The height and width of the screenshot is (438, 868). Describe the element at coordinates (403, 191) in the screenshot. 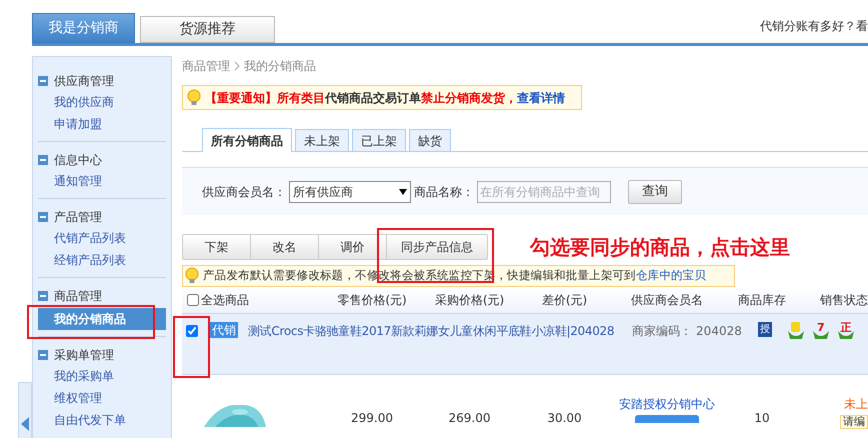

I see `dropdown-arrow-icon` at that location.